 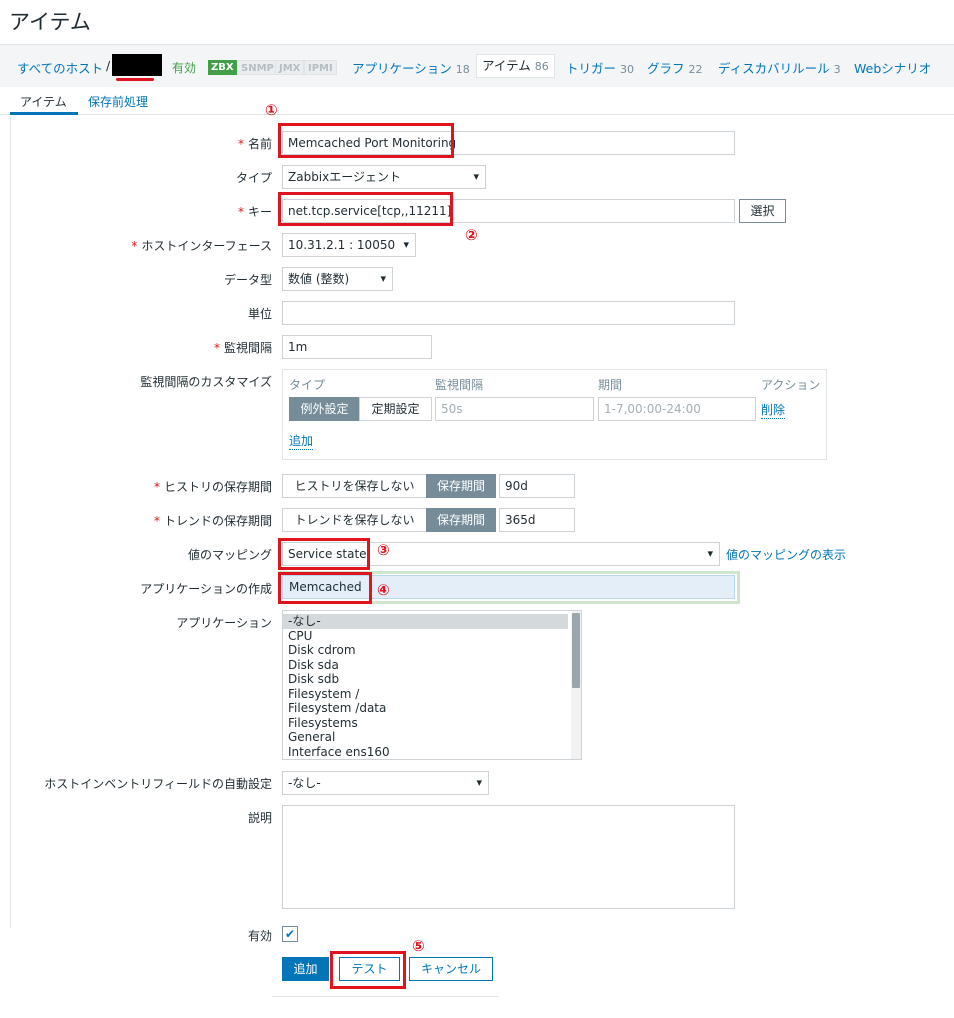 What do you see at coordinates (201, 246) in the screenshot?
I see `interface-label: * ホストインターフェース` at bounding box center [201, 246].